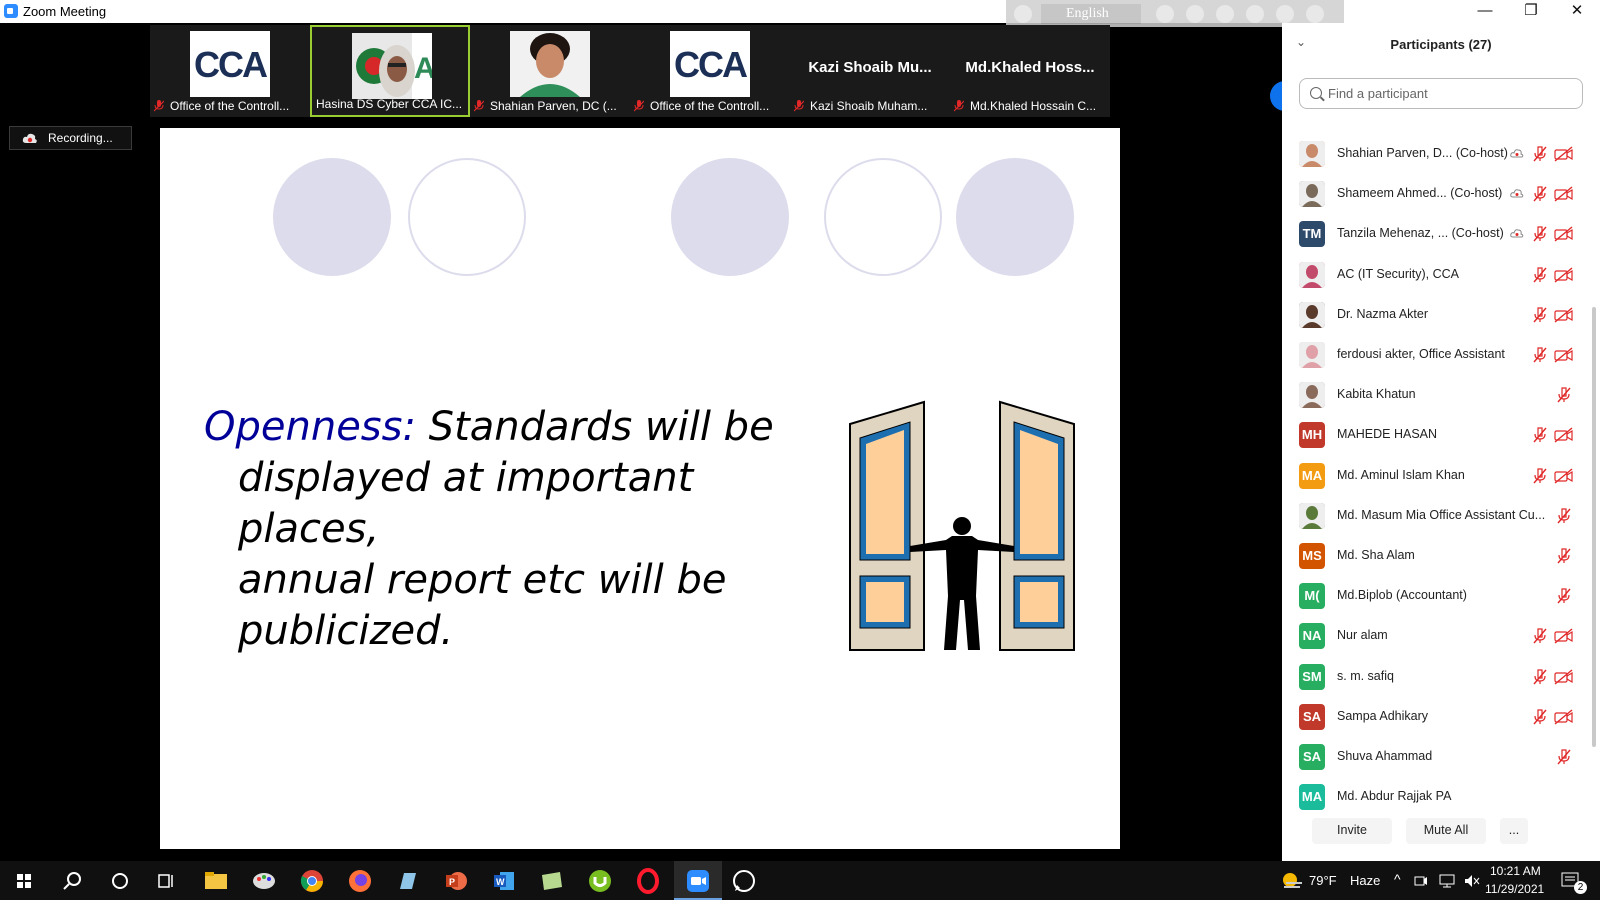 This screenshot has height=900, width=1600. I want to click on utorrent-icon, so click(600, 881).